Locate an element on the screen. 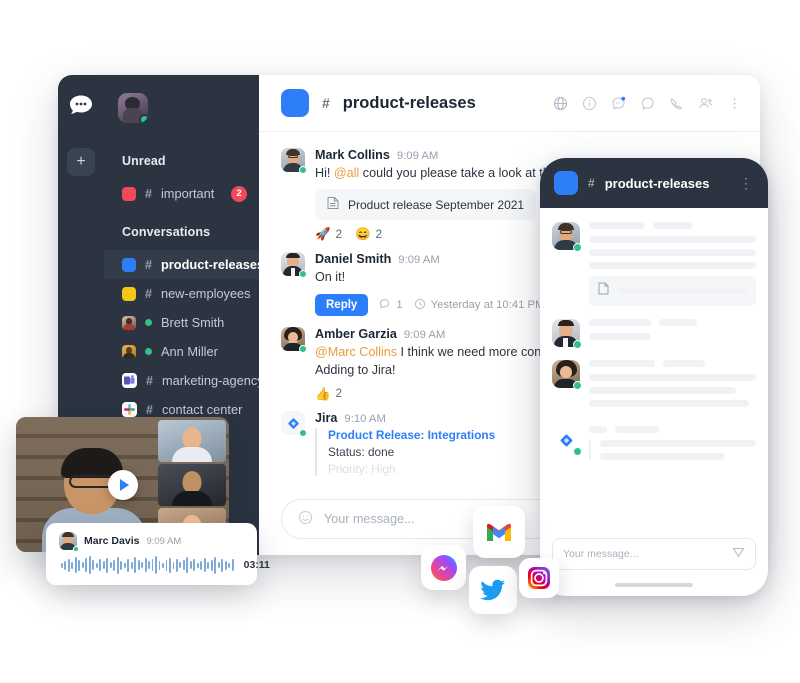 The width and height of the screenshot is (800, 683). mention-user: @Marc Collins is located at coordinates (356, 352).